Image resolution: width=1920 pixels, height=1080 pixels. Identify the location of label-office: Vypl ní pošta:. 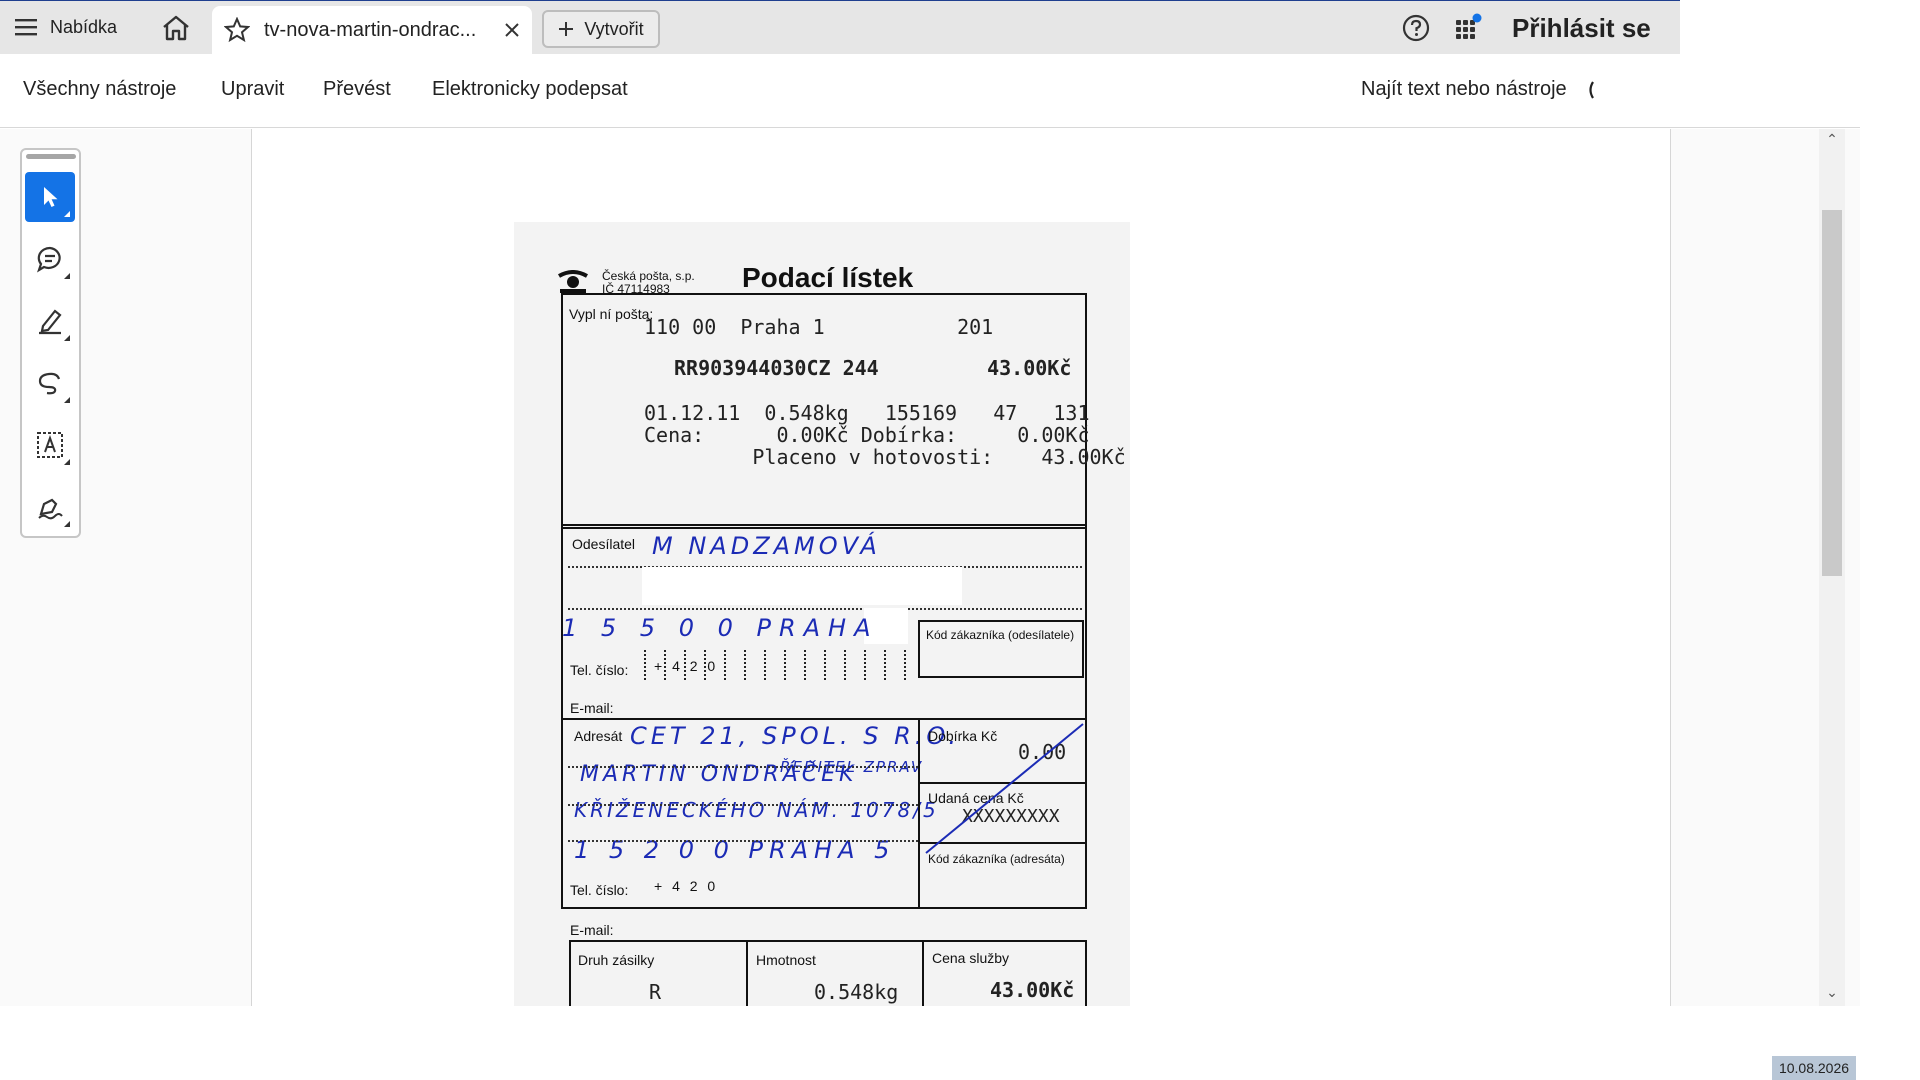
(611, 314).